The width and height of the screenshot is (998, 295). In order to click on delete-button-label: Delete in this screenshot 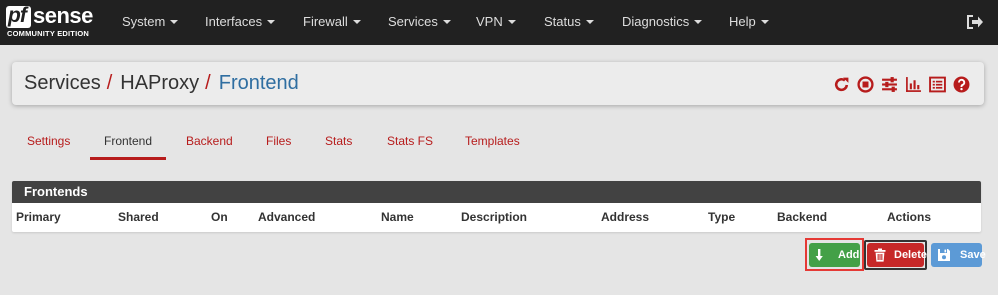, I will do `click(911, 255)`.